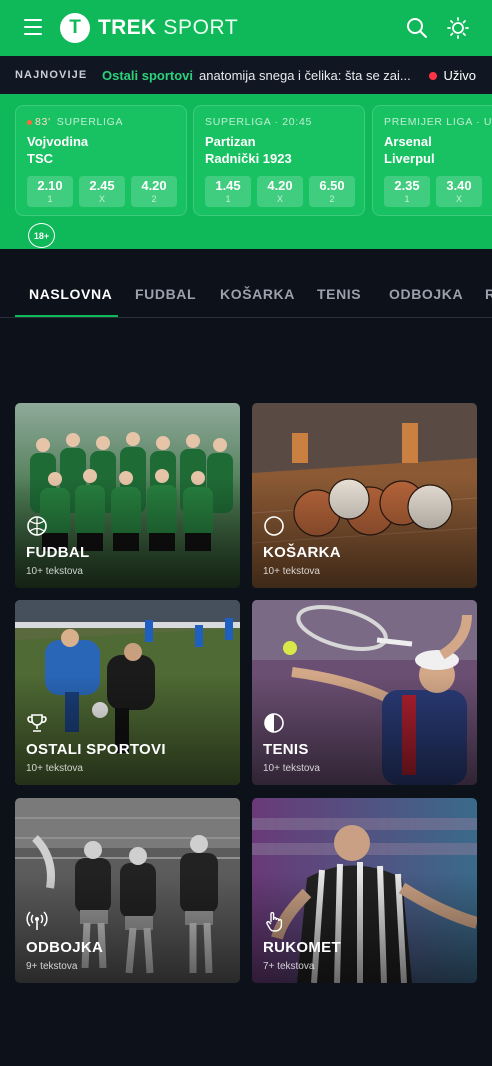 This screenshot has width=492, height=1066. What do you see at coordinates (408, 141) in the screenshot?
I see `team-home: Arsenal` at bounding box center [408, 141].